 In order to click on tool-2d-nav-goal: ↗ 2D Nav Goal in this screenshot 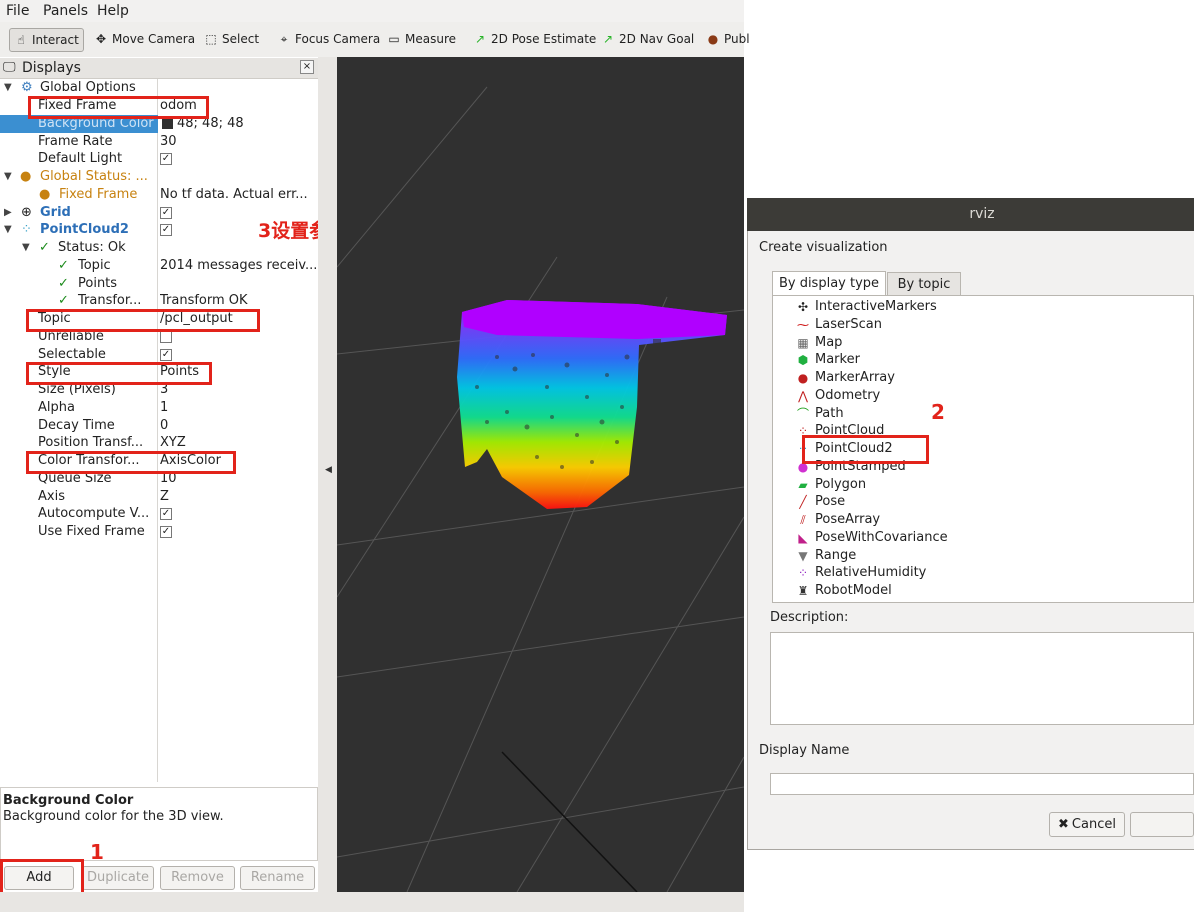, I will do `click(647, 39)`.